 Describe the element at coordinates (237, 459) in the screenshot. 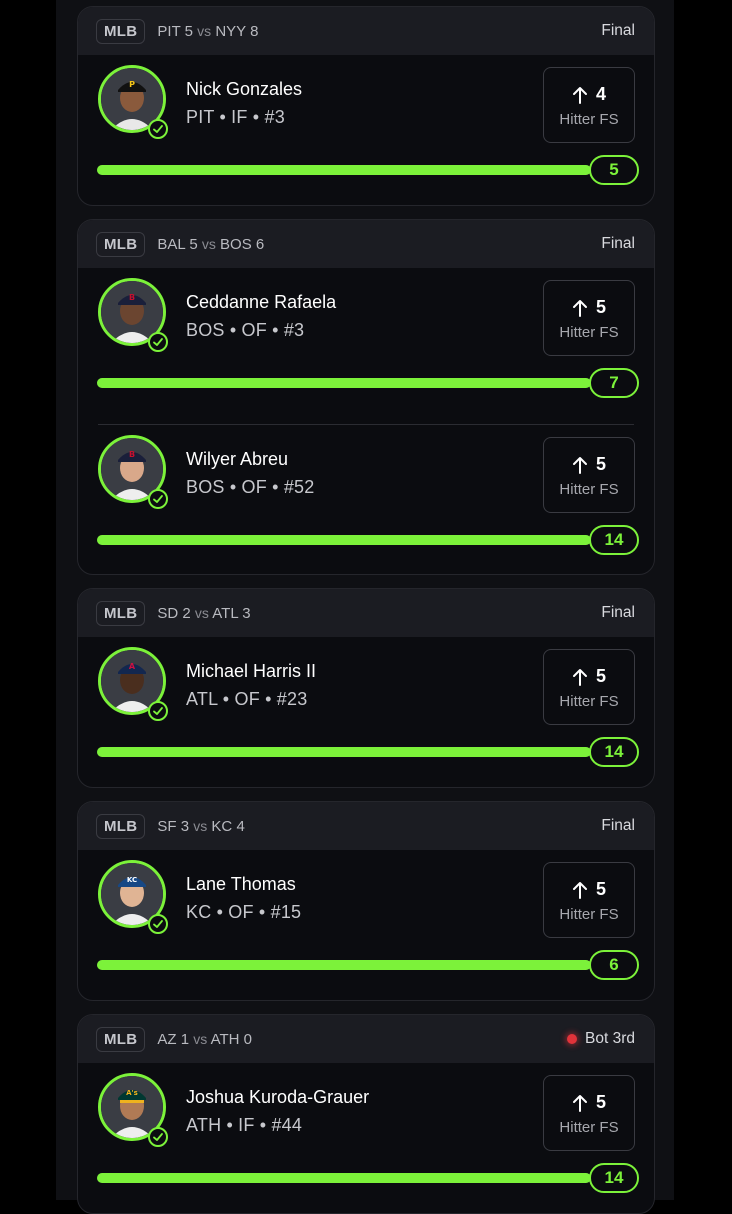

I see `player-name: Wilyer Abreu` at that location.